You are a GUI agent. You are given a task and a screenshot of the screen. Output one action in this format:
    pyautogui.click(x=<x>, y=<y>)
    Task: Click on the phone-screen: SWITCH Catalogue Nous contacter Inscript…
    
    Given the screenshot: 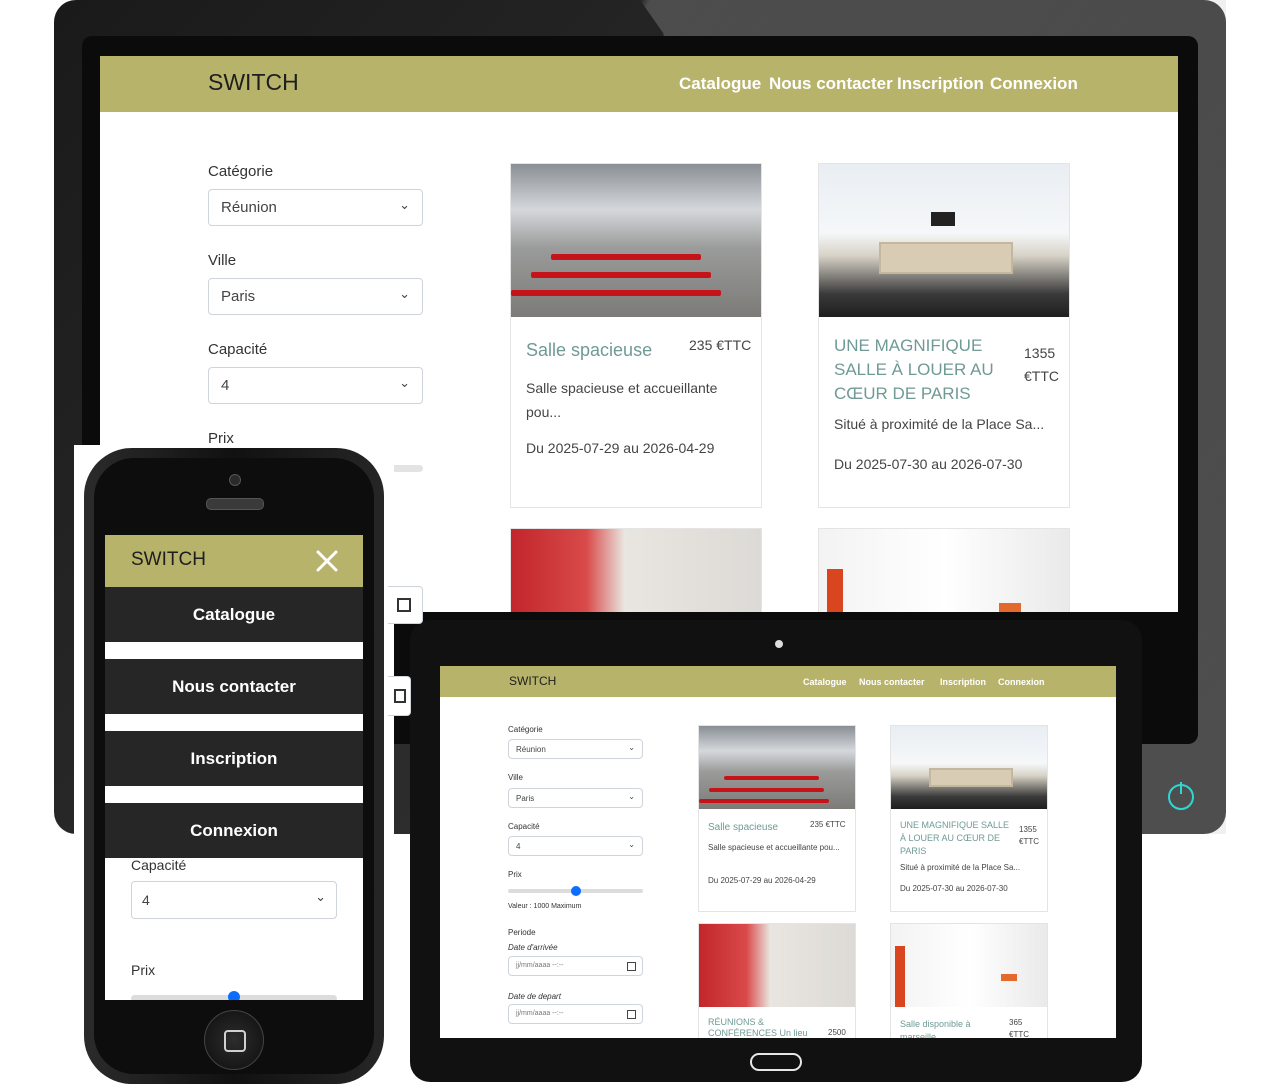 What is the action you would take?
    pyautogui.click(x=234, y=767)
    